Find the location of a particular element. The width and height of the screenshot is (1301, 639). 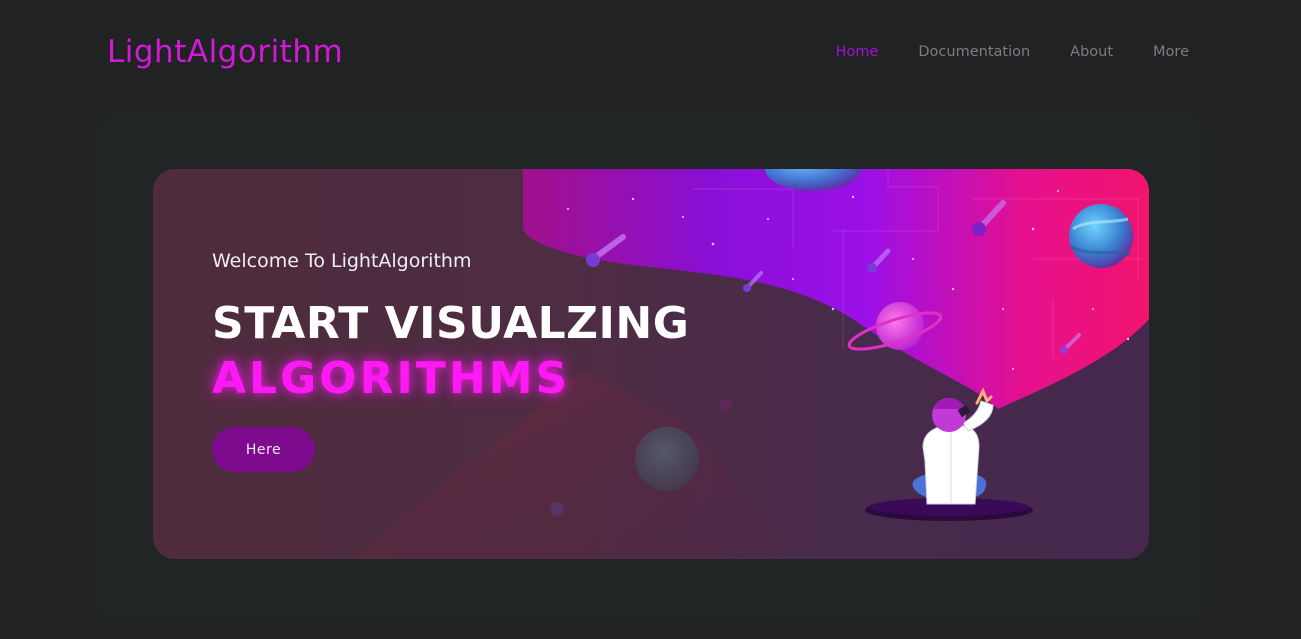

hero-welcome-text: Welcome To LightAlgorithm is located at coordinates (342, 261).